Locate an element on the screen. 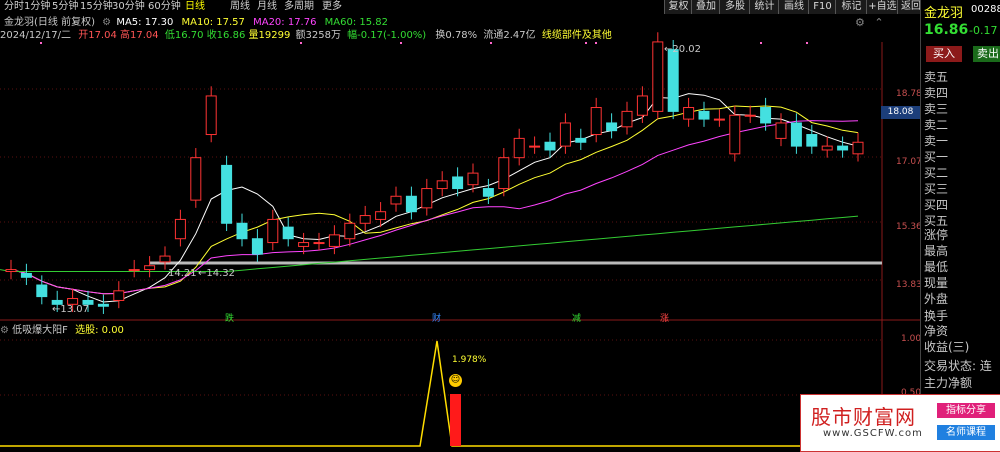 Image resolution: width=1000 pixels, height=452 pixels. quote-row-label: 净资 is located at coordinates (936, 331).